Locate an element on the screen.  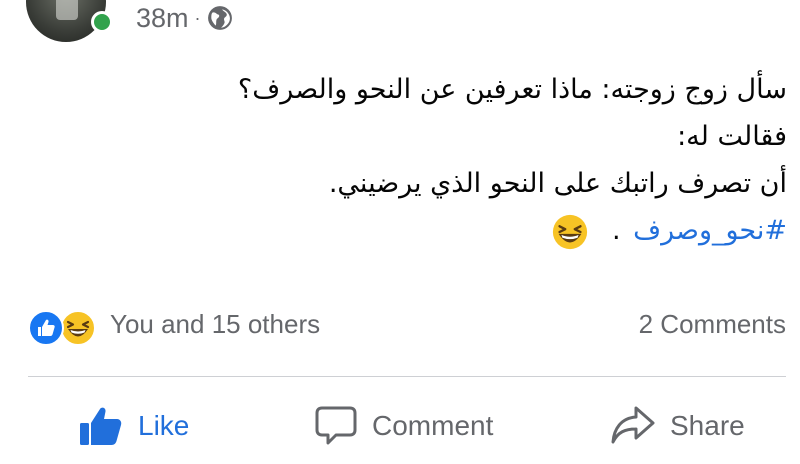
post-text-line-3: أن تصرف راتبك على النحو الذي يرضيني. is located at coordinates (557, 183).